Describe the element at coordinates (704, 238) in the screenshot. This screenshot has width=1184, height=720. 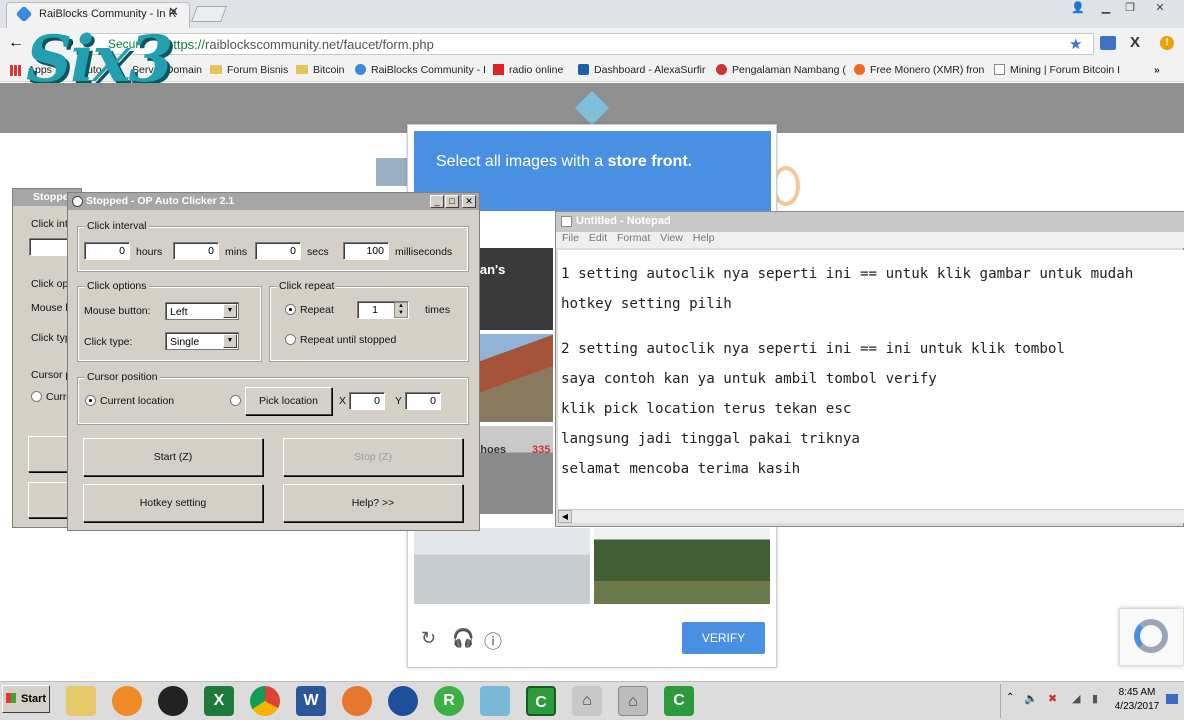
I see `menu-help: Help` at that location.